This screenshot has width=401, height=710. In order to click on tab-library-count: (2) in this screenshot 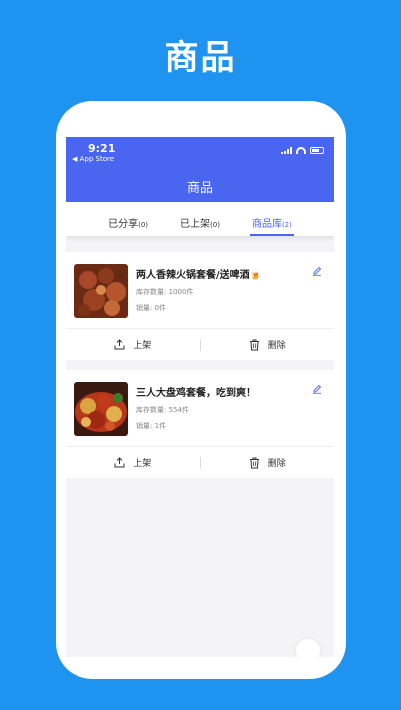, I will do `click(286, 225)`.